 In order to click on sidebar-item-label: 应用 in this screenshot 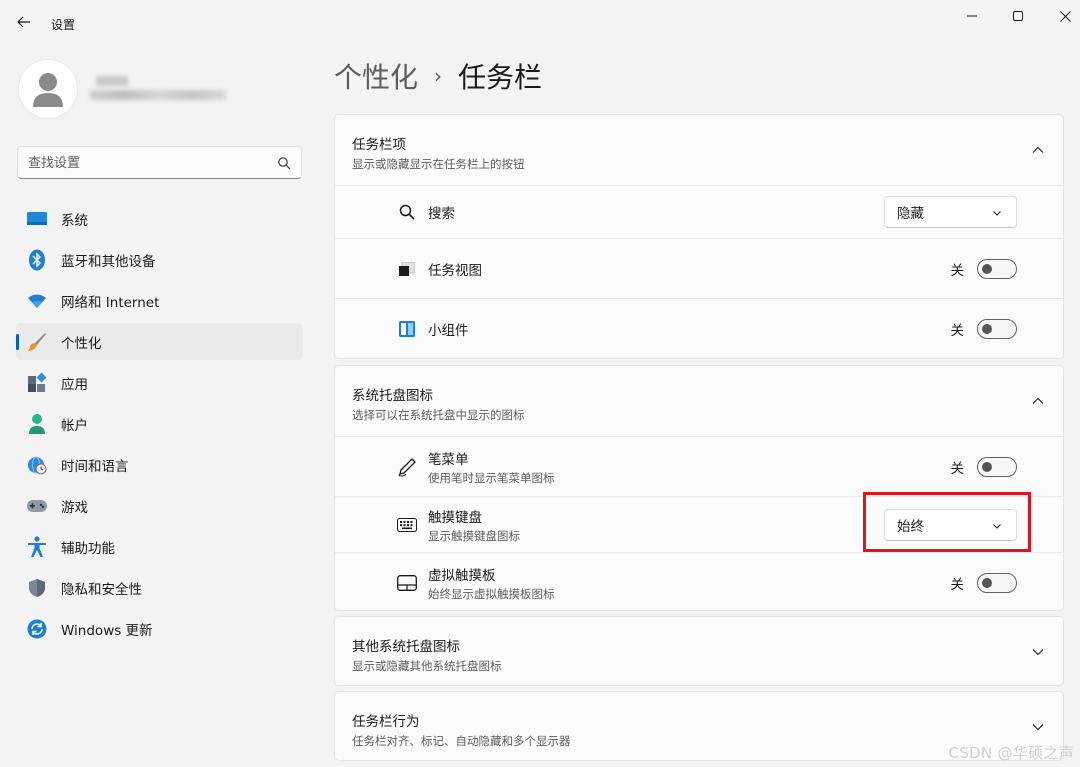, I will do `click(74, 384)`.